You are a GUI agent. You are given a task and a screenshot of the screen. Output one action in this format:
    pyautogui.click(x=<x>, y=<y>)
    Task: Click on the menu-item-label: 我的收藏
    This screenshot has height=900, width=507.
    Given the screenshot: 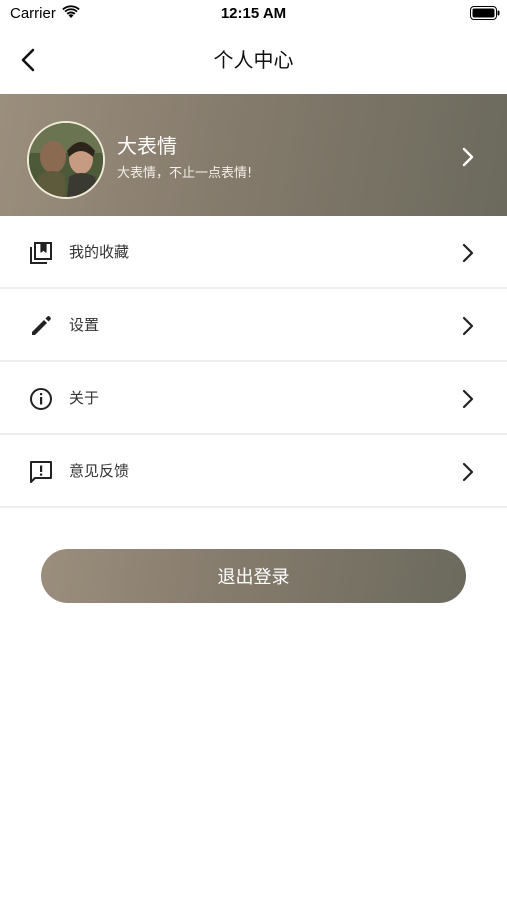 What is the action you would take?
    pyautogui.click(x=99, y=252)
    